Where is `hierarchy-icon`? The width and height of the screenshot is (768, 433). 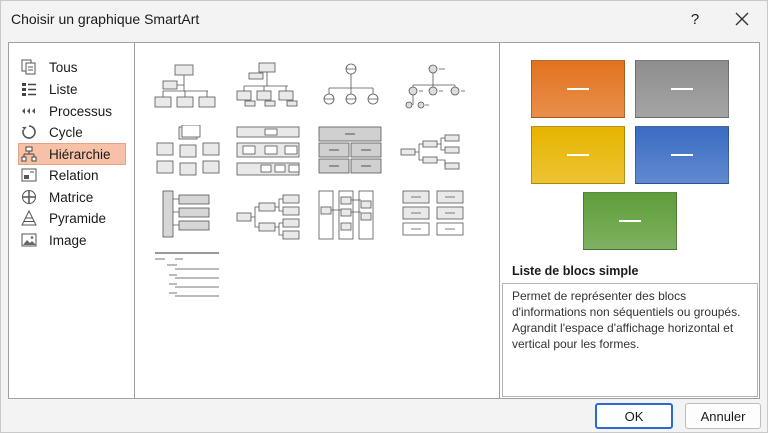 hierarchy-icon is located at coordinates (29, 154).